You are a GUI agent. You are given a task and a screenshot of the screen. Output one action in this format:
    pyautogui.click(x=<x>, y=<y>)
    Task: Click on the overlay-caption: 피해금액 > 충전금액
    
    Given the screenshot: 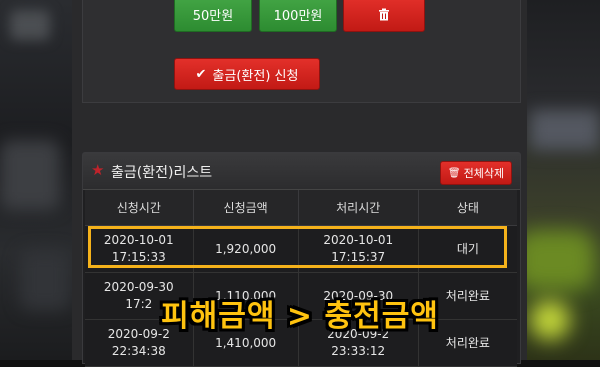 What is the action you would take?
    pyautogui.click(x=300, y=316)
    